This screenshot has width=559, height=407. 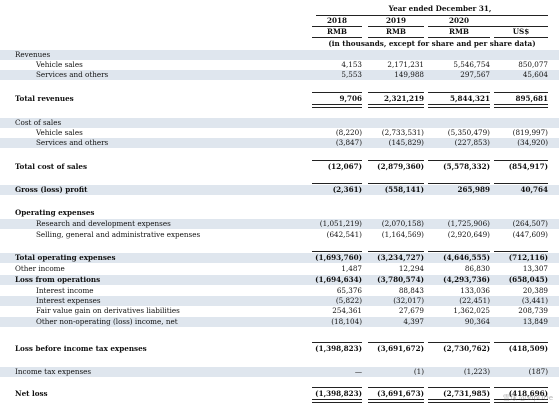 What do you see at coordinates (466, 166) in the screenshot?
I see `value-cell: (5,578,332)` at bounding box center [466, 166].